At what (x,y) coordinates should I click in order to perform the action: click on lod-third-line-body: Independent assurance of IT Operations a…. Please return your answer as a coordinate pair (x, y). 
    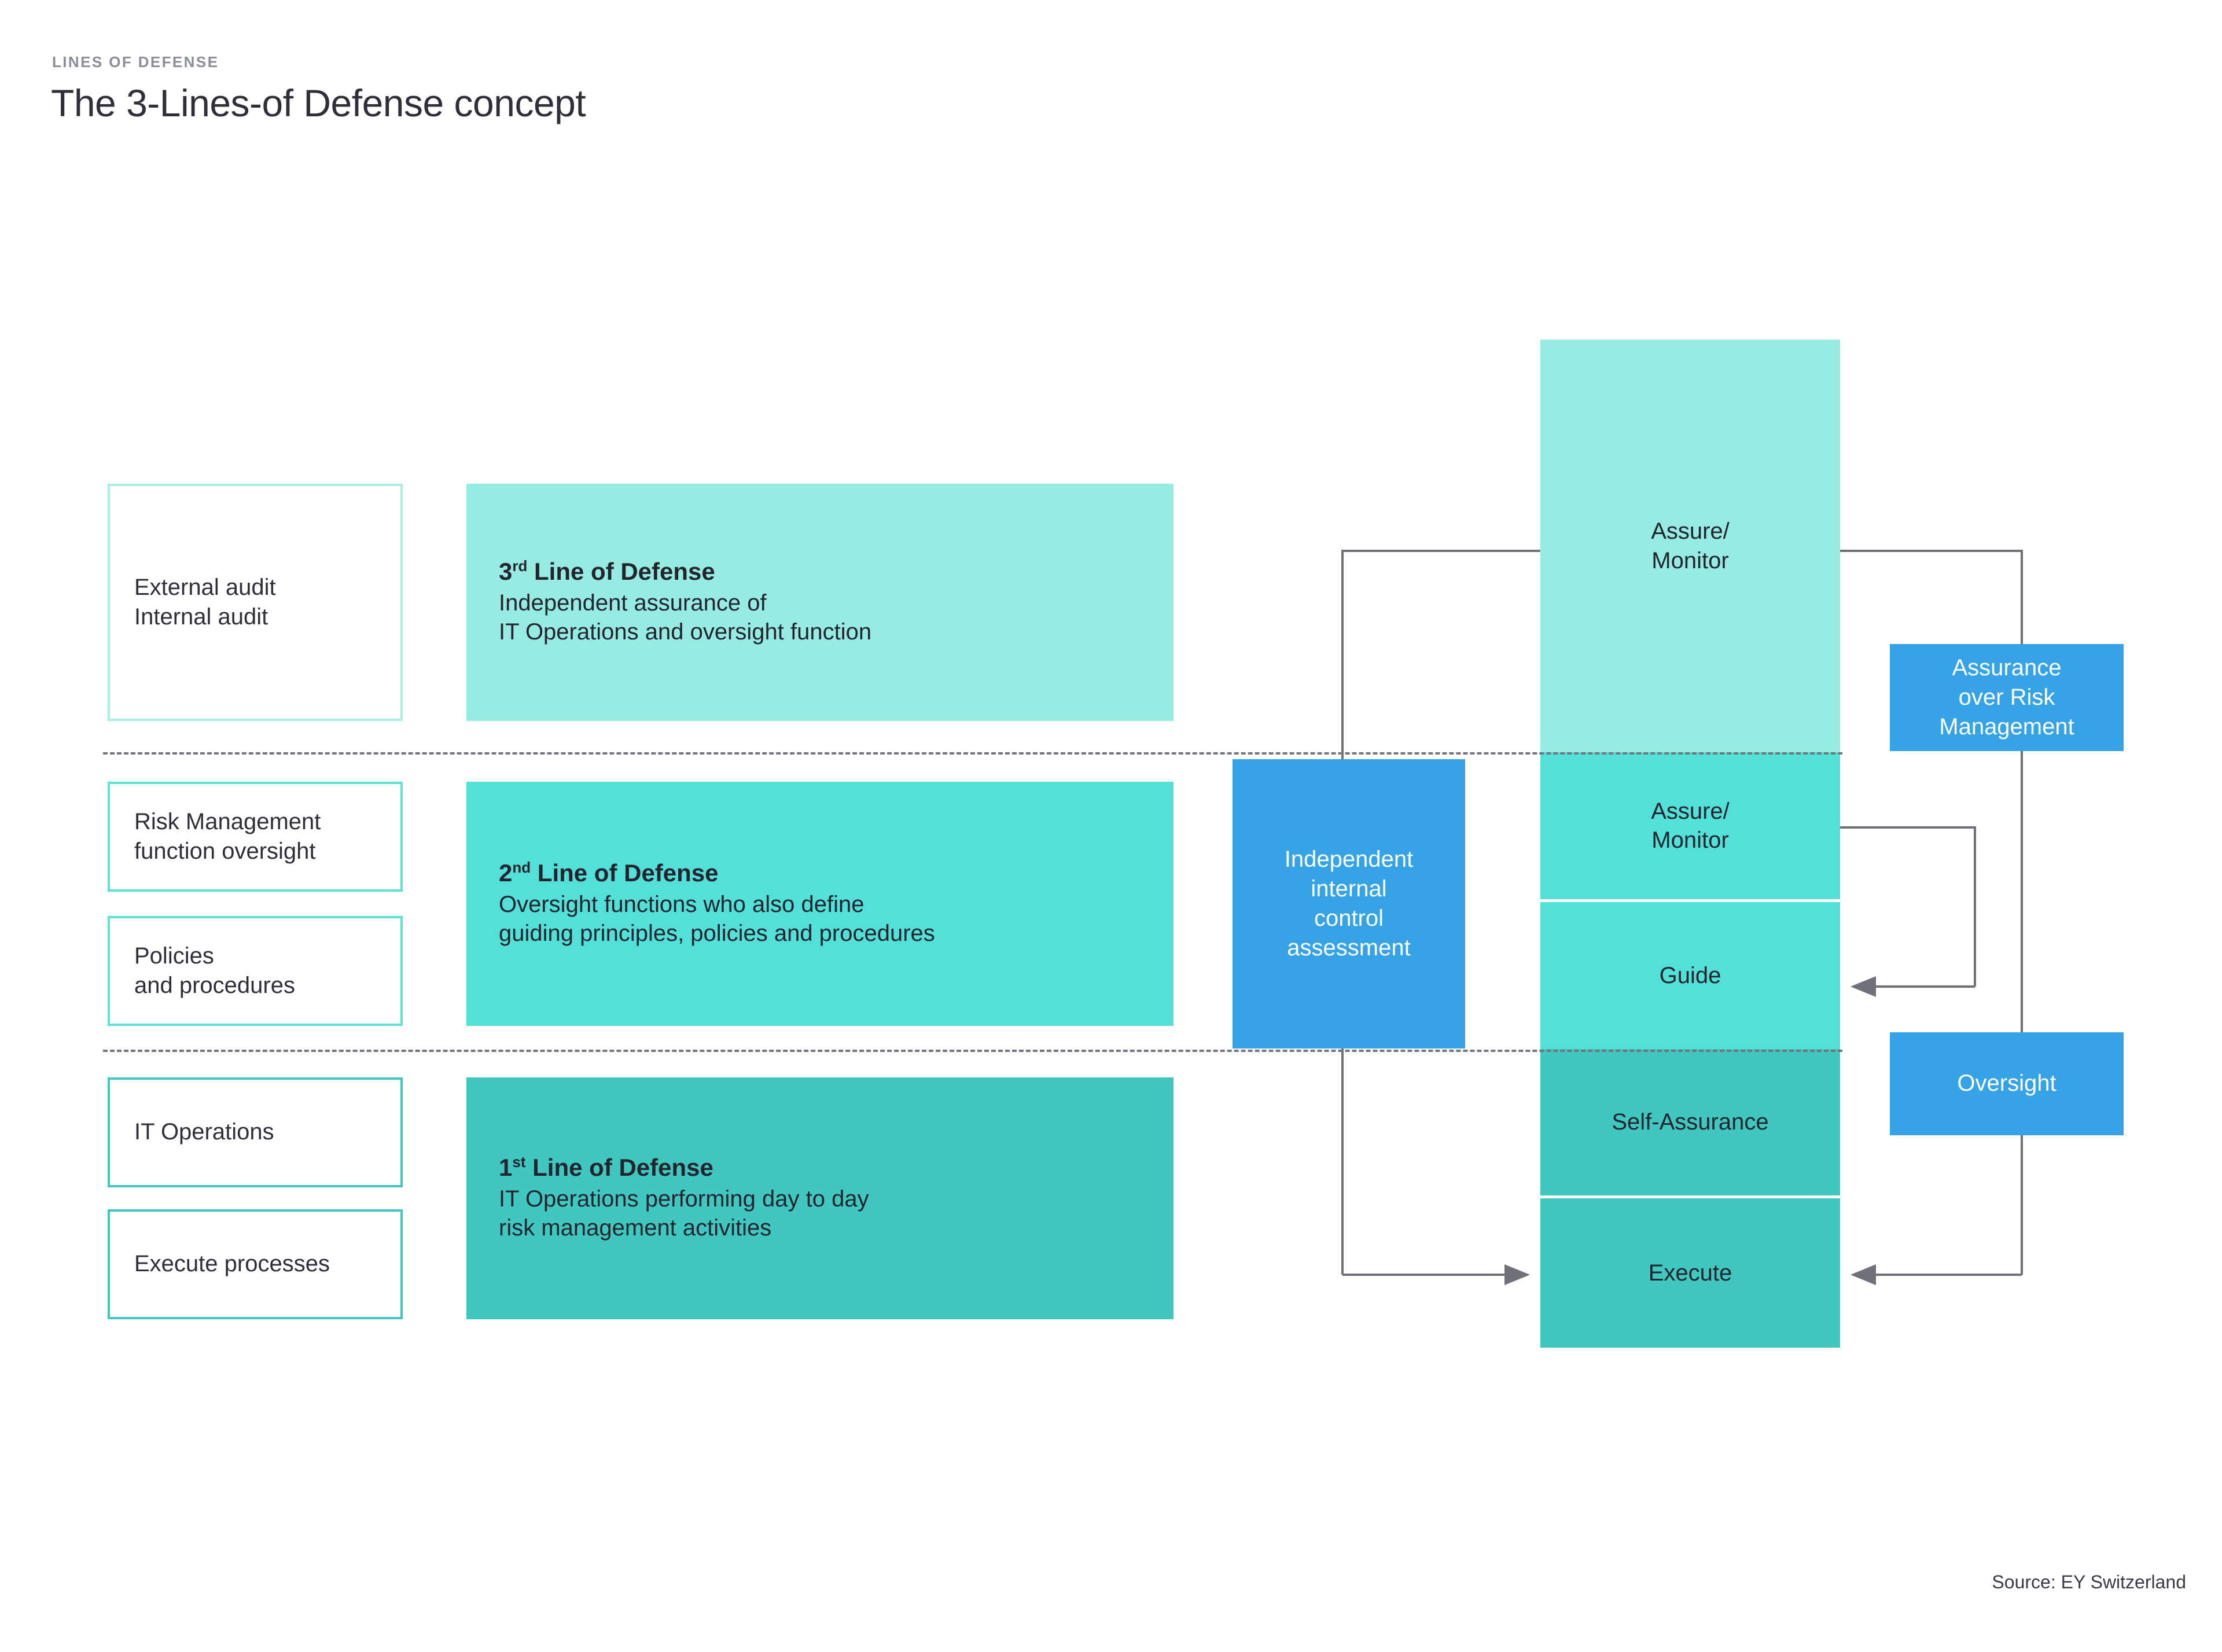
    Looking at the image, I should click on (685, 618).